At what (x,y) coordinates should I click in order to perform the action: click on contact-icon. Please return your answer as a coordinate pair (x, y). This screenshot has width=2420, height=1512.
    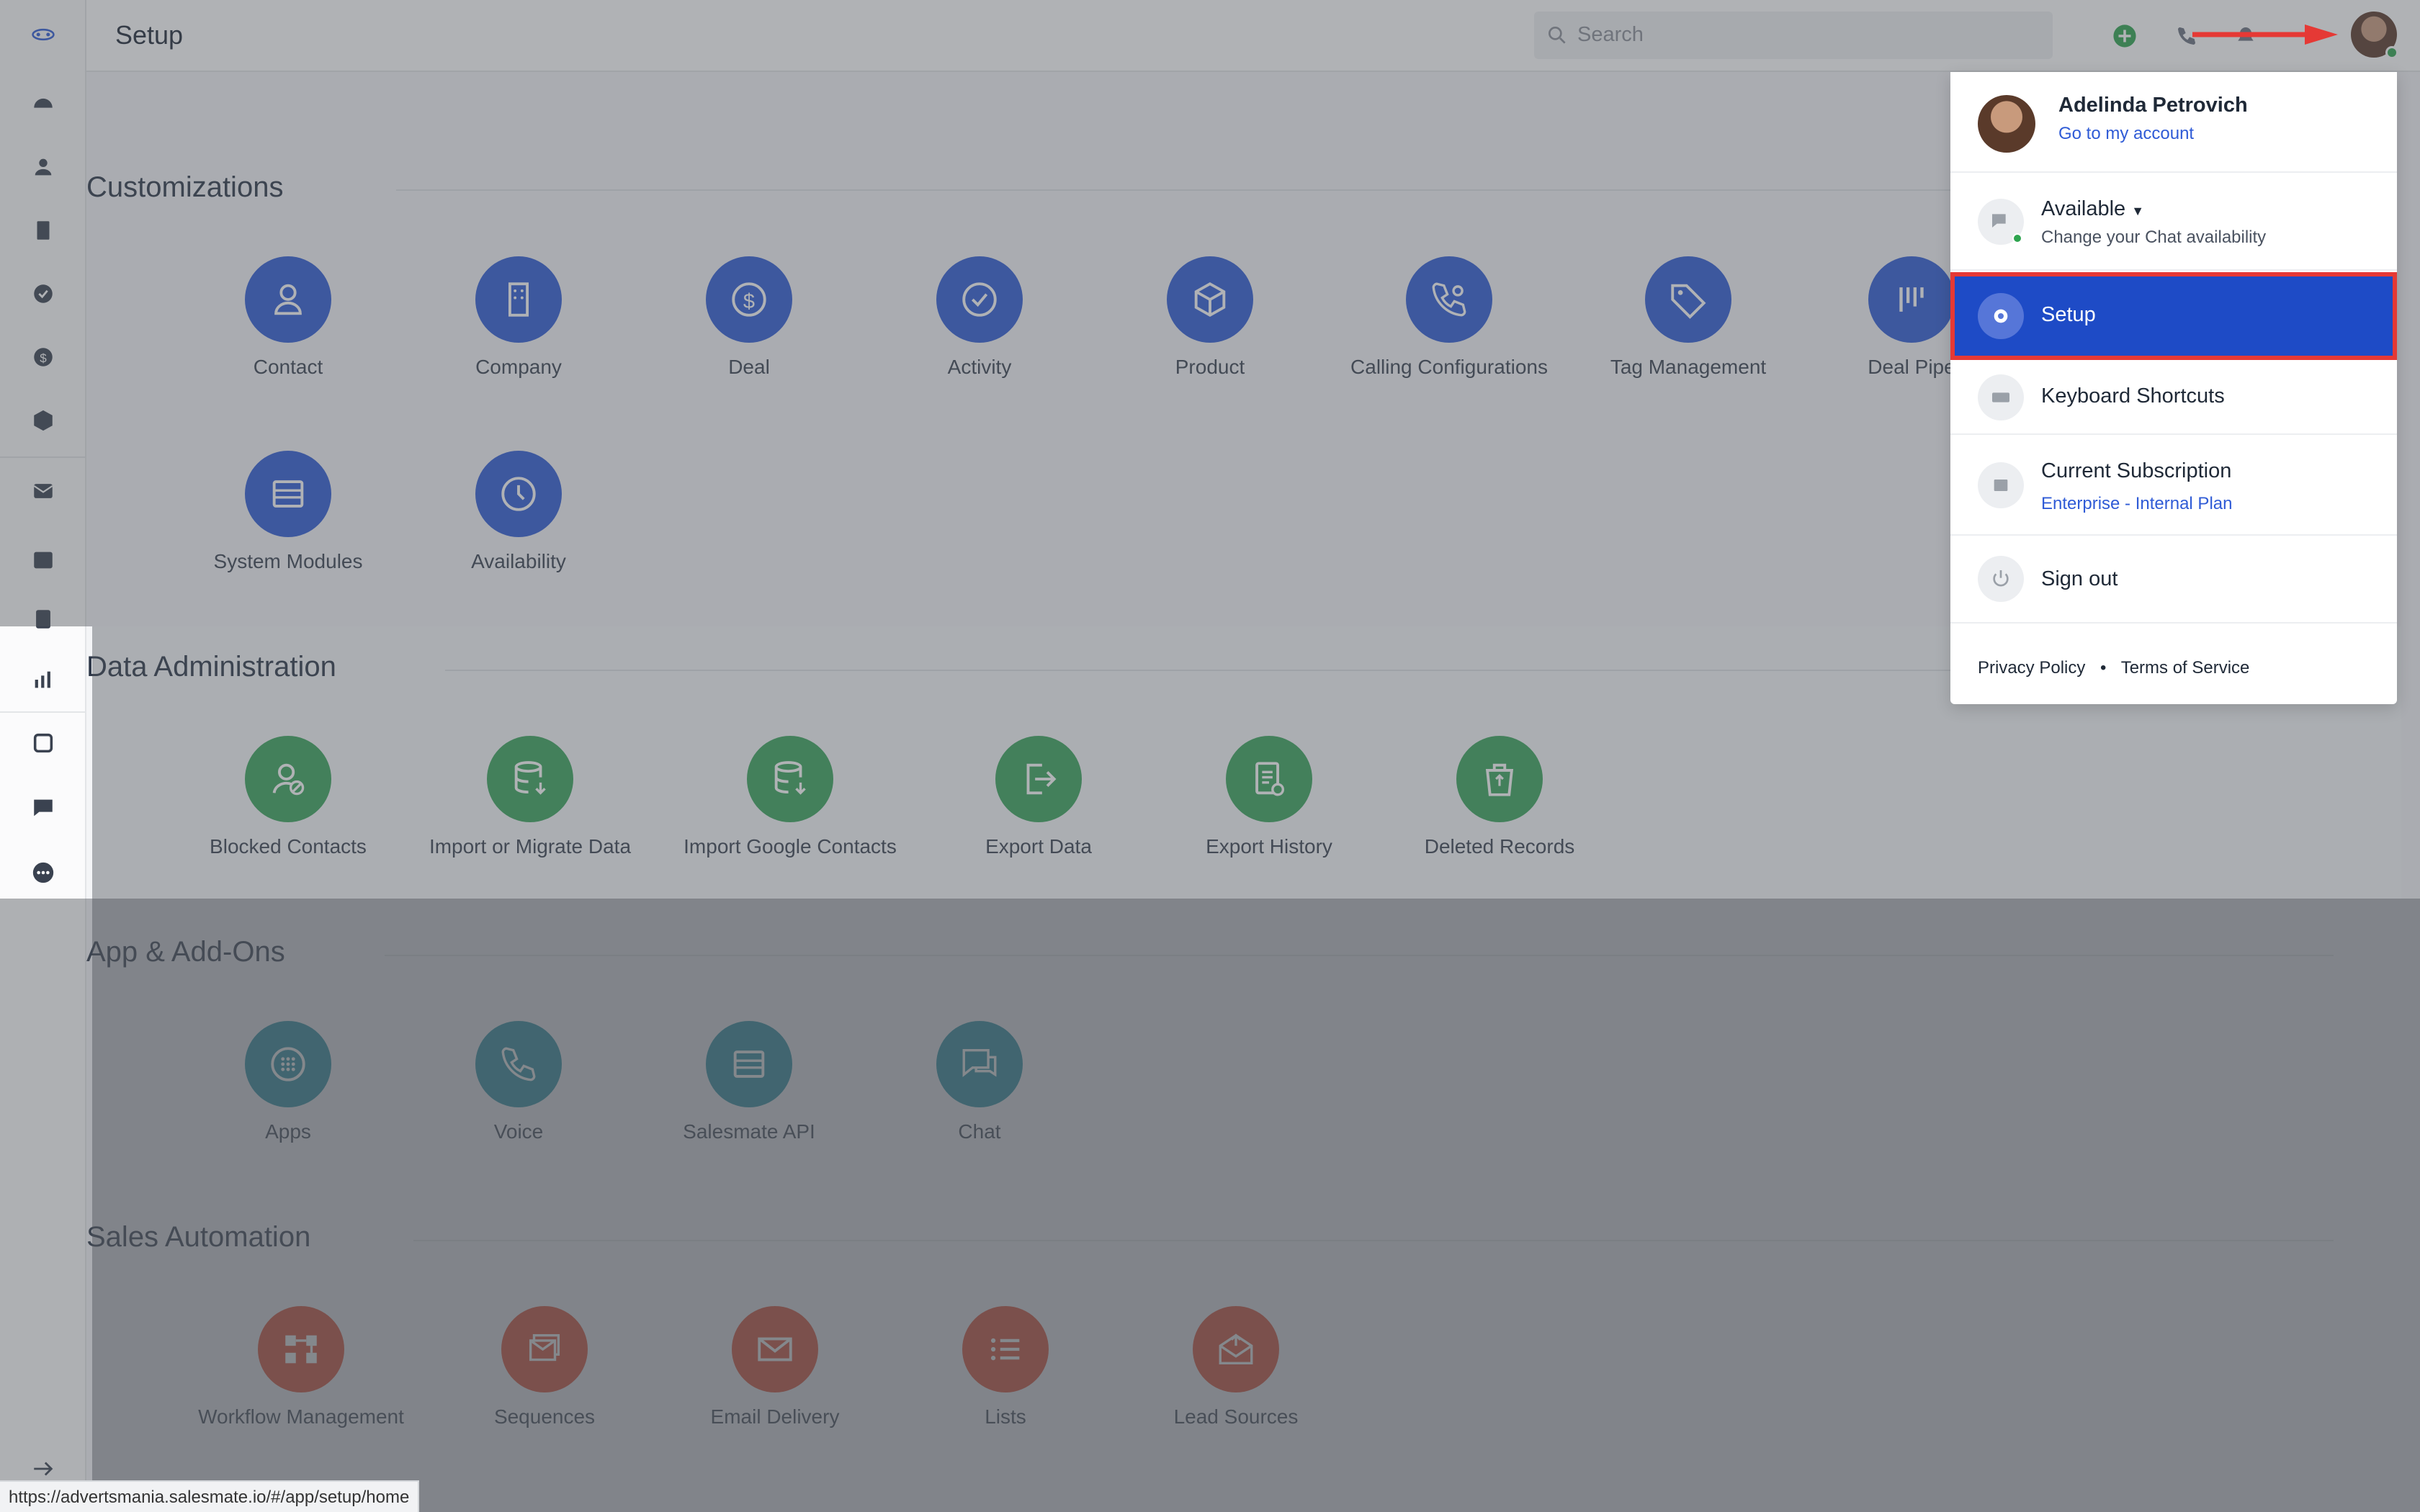
    Looking at the image, I should click on (288, 299).